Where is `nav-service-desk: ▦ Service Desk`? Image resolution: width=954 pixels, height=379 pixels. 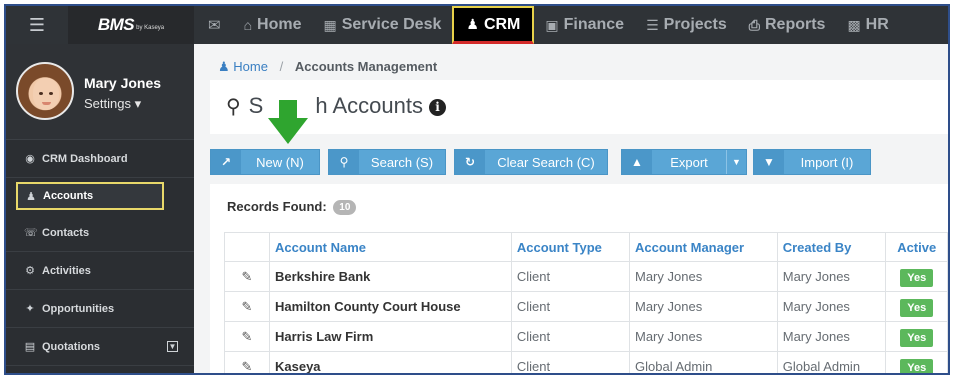
nav-service-desk: ▦ Service Desk is located at coordinates (383, 25).